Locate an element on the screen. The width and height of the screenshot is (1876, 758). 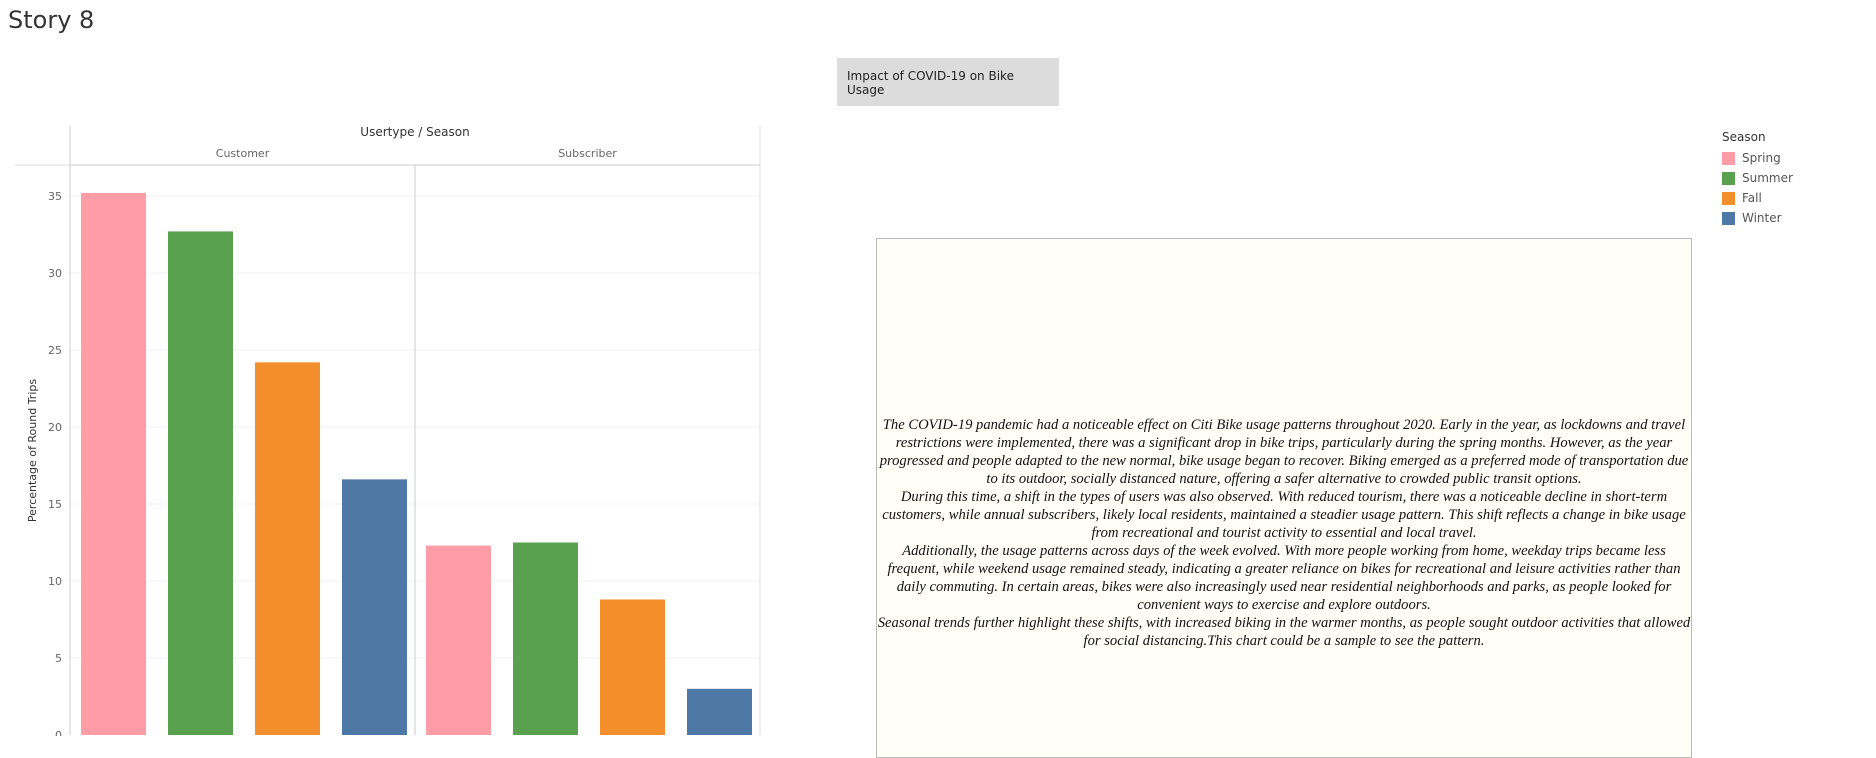
group-label-subscriber: Subscriber is located at coordinates (587, 153).